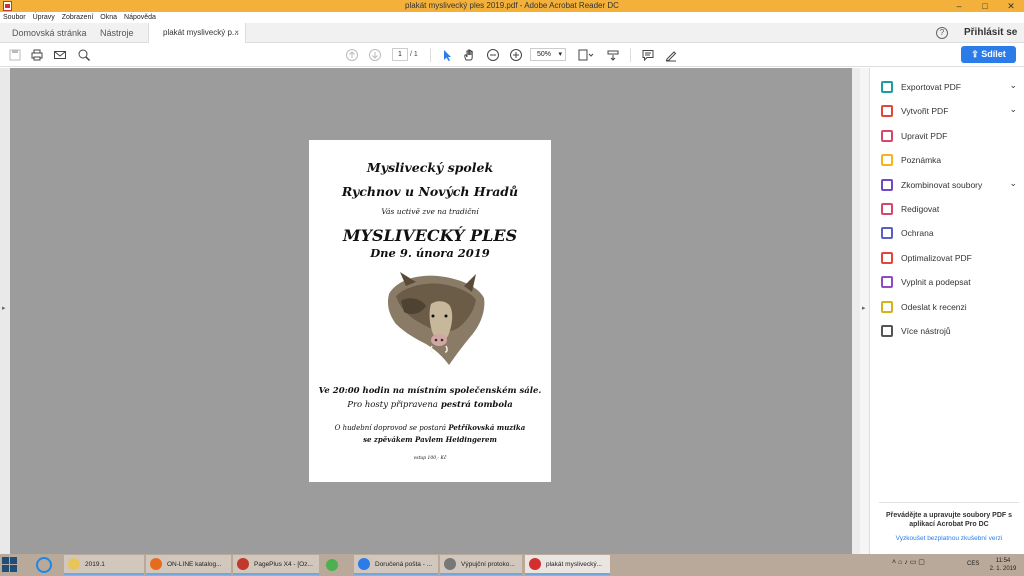 This screenshot has height=576, width=1024. Describe the element at coordinates (15, 55) in the screenshot. I see `save-icon` at that location.